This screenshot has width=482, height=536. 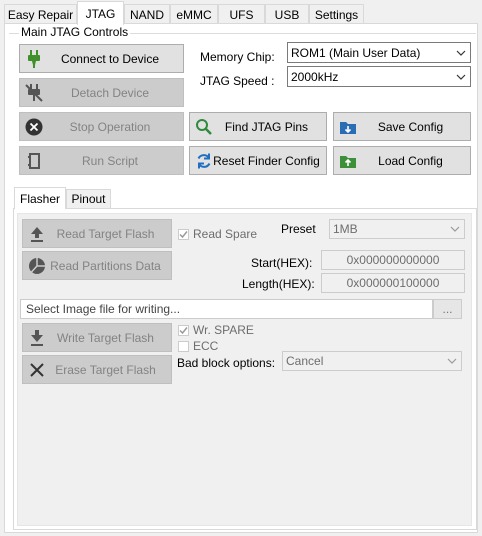 I want to click on pie-chart-icon, so click(x=37, y=266).